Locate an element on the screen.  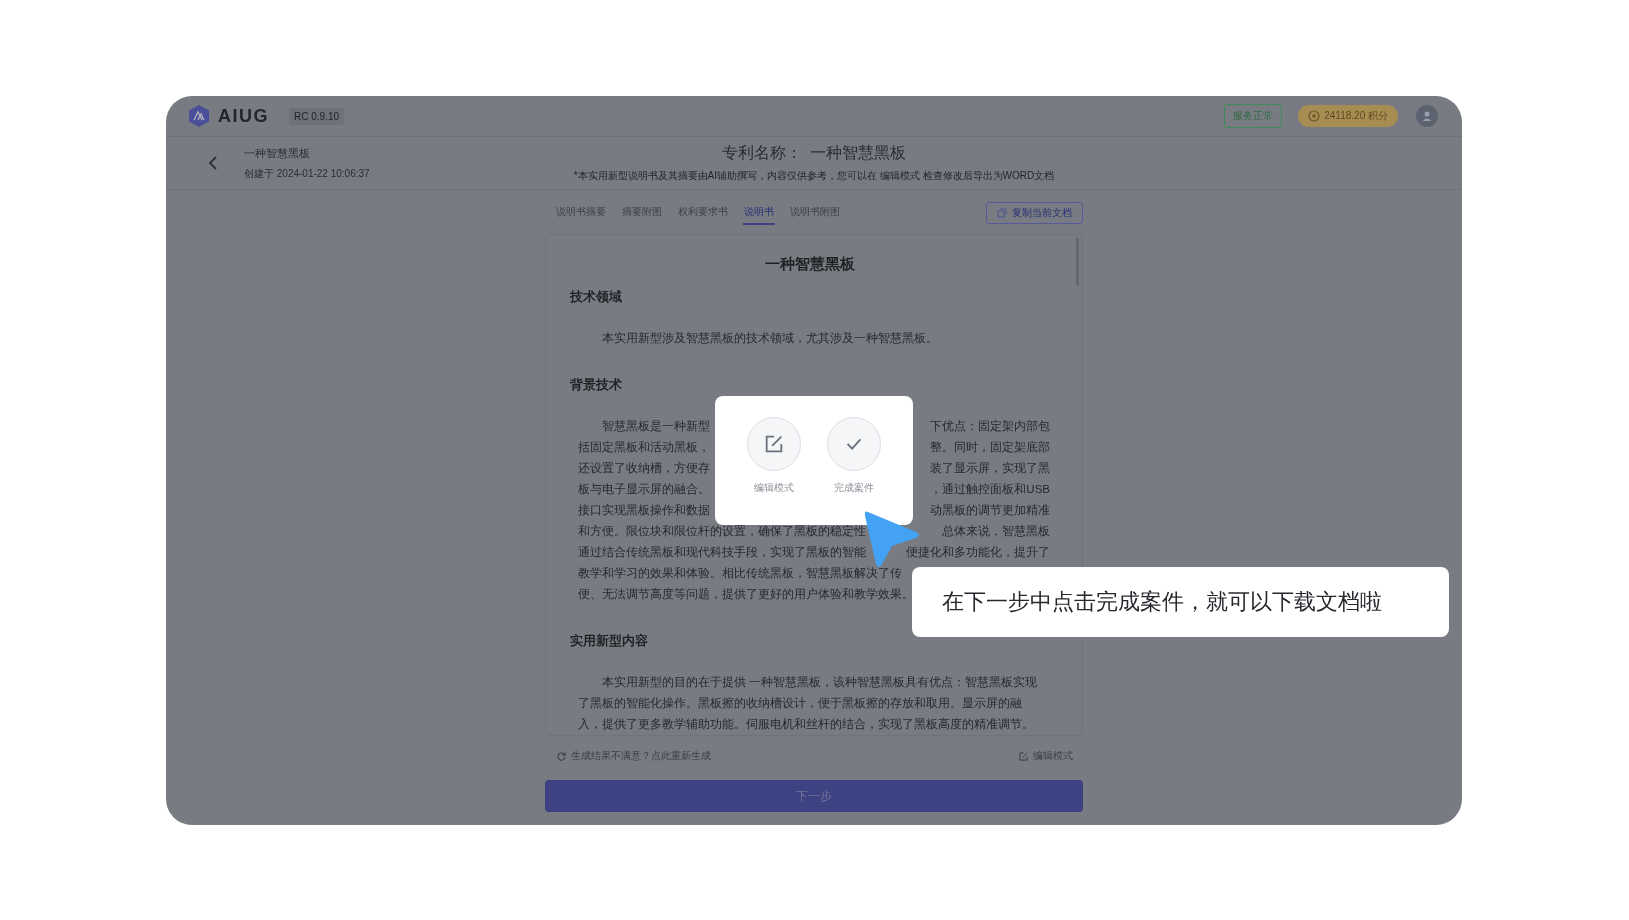
chevron-left-icon is located at coordinates (213, 163).